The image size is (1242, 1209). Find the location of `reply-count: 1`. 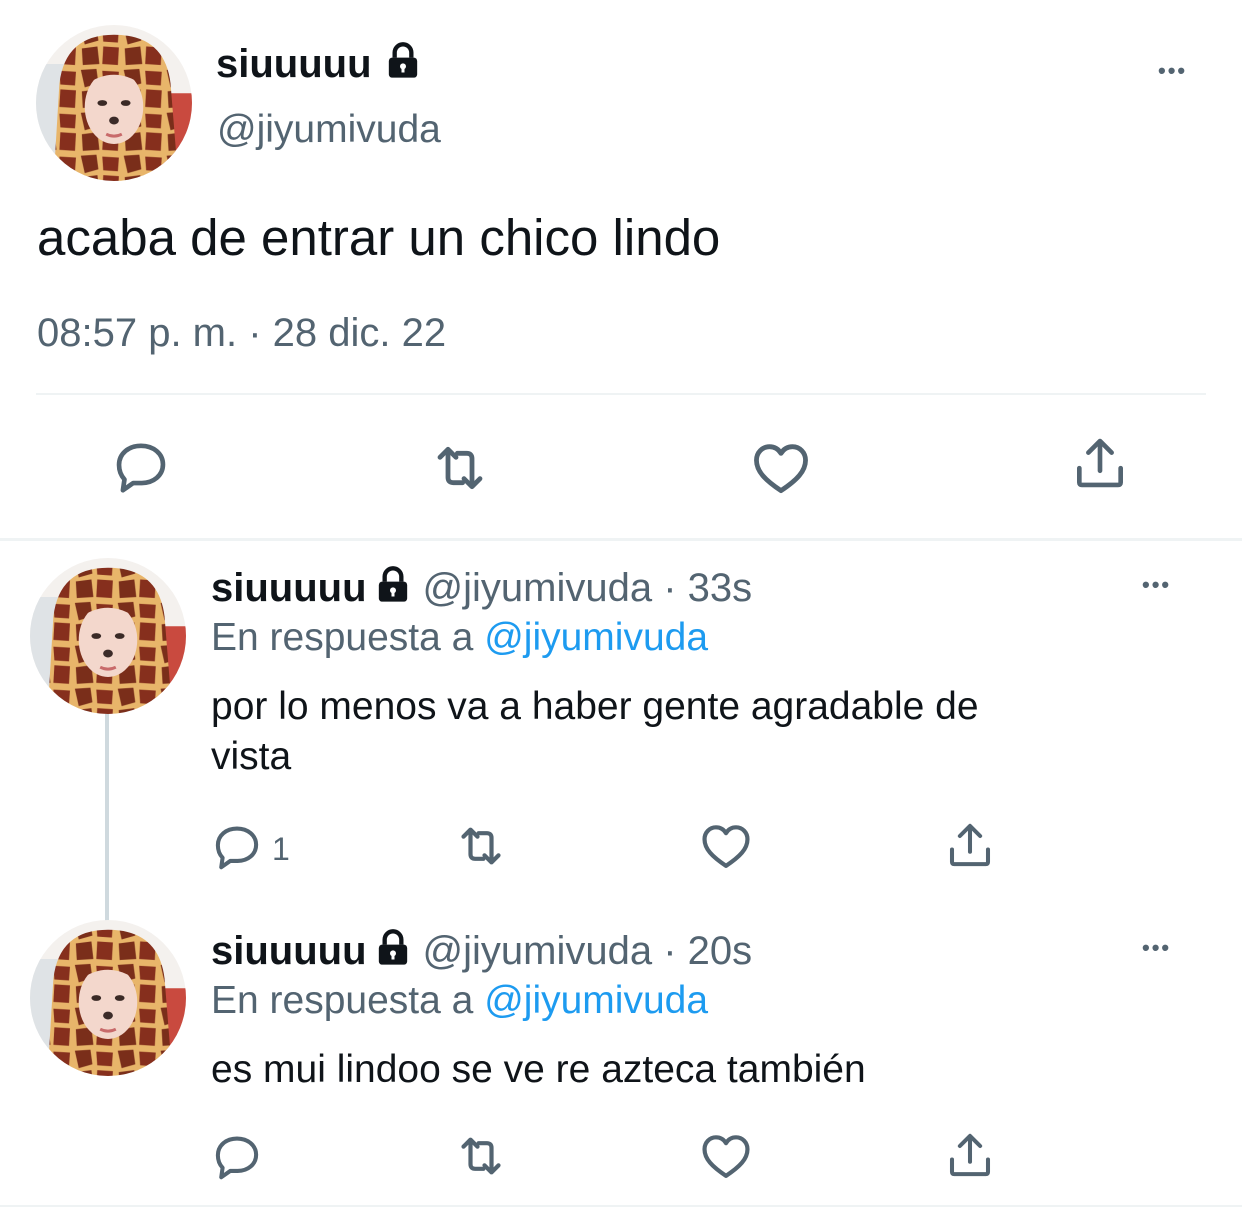

reply-count: 1 is located at coordinates (281, 849).